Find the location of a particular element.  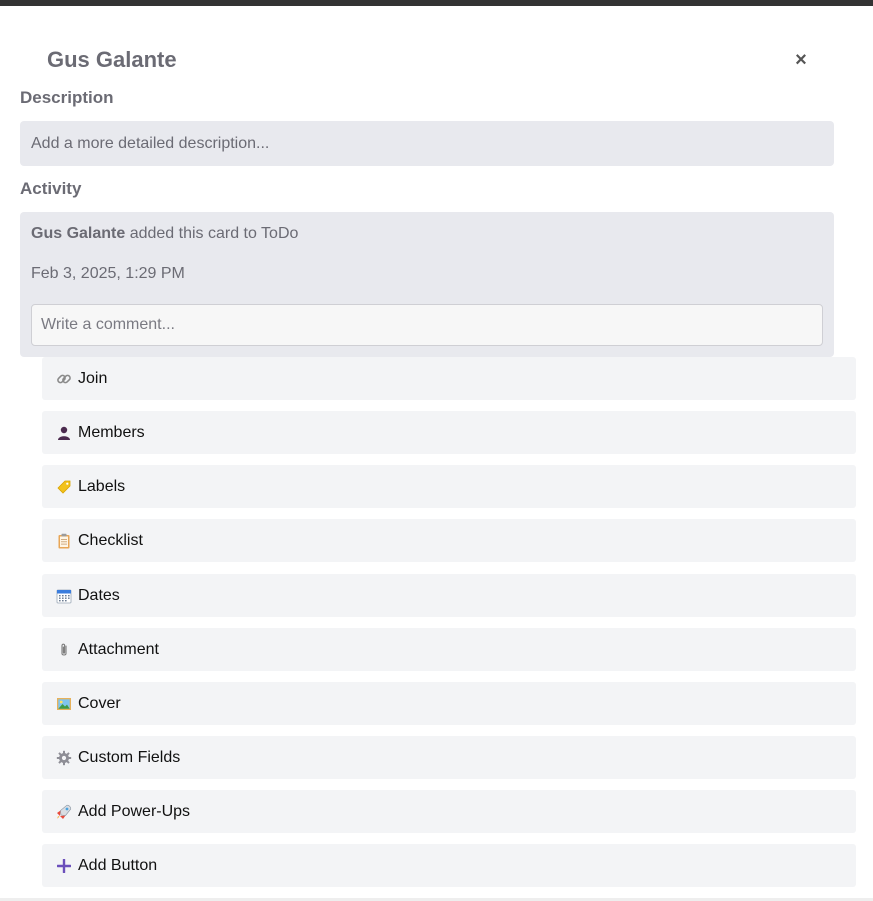

window-top-bar is located at coordinates (436, 3).